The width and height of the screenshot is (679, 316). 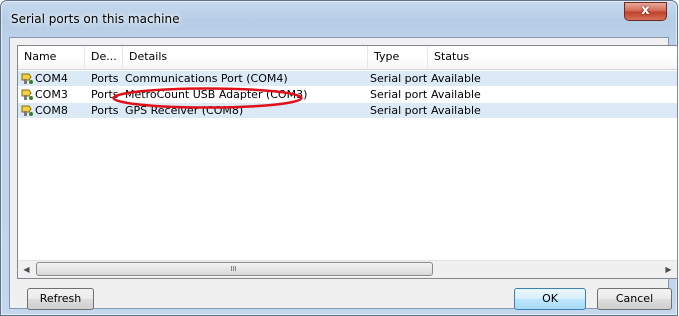 What do you see at coordinates (552, 57) in the screenshot?
I see `column-header-status: Status` at bounding box center [552, 57].